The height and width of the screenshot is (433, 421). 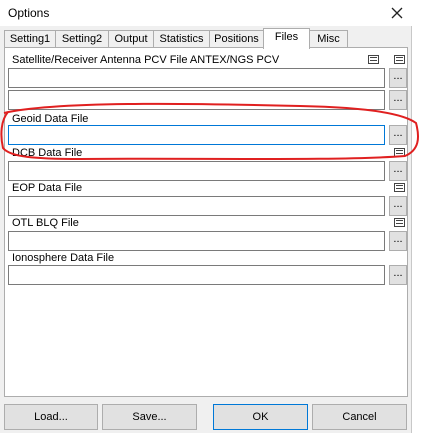 What do you see at coordinates (45, 223) in the screenshot?
I see `otl-label: OTL BLQ File` at bounding box center [45, 223].